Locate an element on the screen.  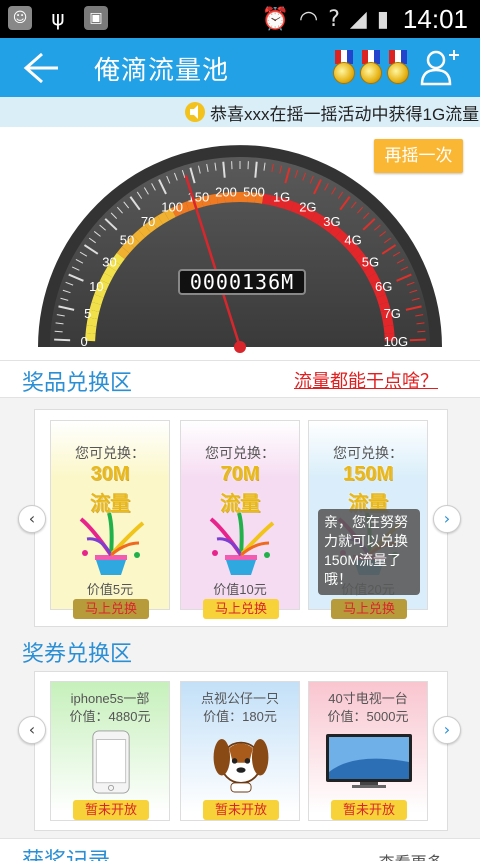
voucher-section-title: 奖券兑换区 is located at coordinates (77, 653).